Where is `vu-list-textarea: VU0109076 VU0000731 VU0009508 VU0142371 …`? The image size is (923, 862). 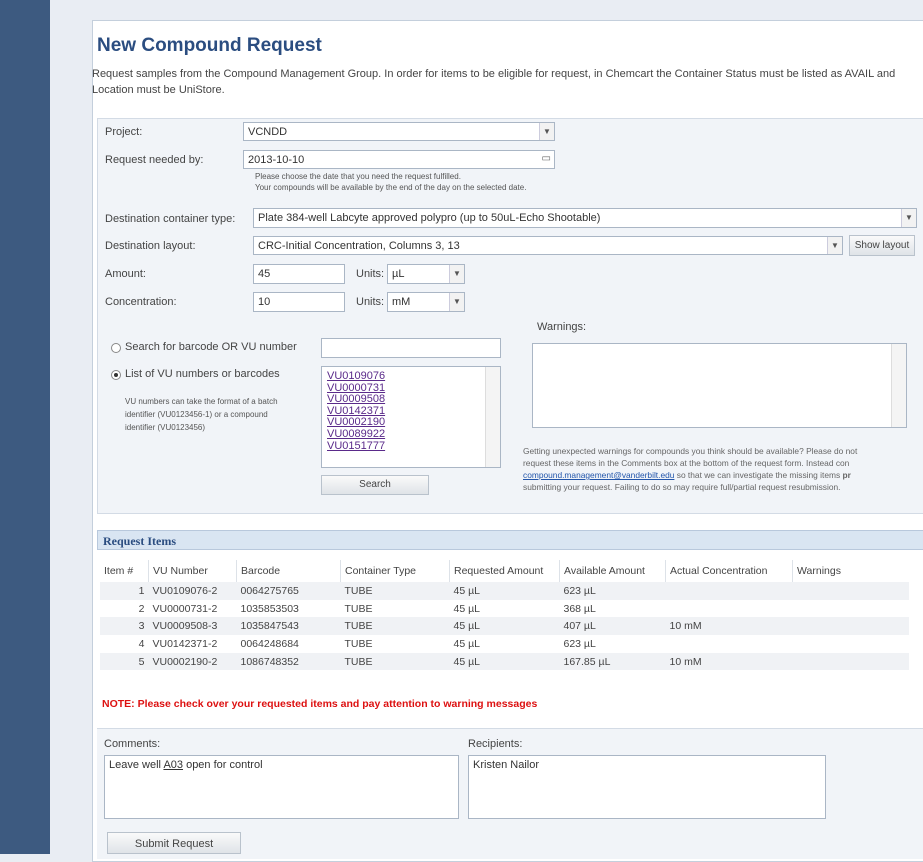
vu-list-textarea: VU0109076 VU0000731 VU0009508 VU0142371 … is located at coordinates (411, 417).